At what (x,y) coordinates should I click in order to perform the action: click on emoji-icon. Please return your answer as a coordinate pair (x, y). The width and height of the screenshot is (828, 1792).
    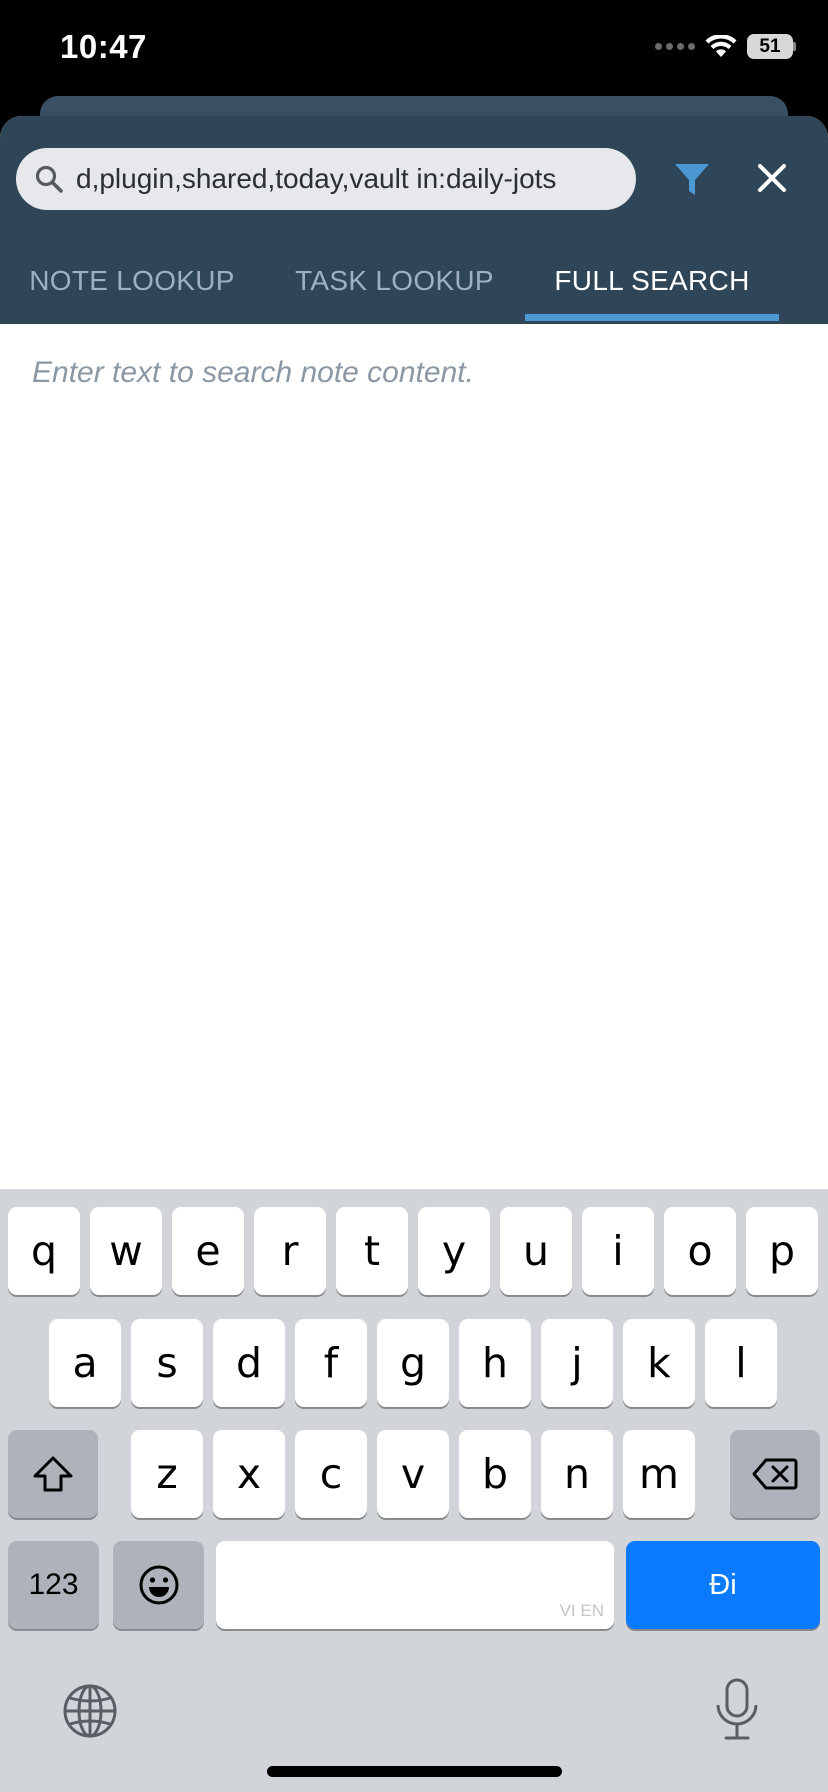
    Looking at the image, I should click on (158, 1585).